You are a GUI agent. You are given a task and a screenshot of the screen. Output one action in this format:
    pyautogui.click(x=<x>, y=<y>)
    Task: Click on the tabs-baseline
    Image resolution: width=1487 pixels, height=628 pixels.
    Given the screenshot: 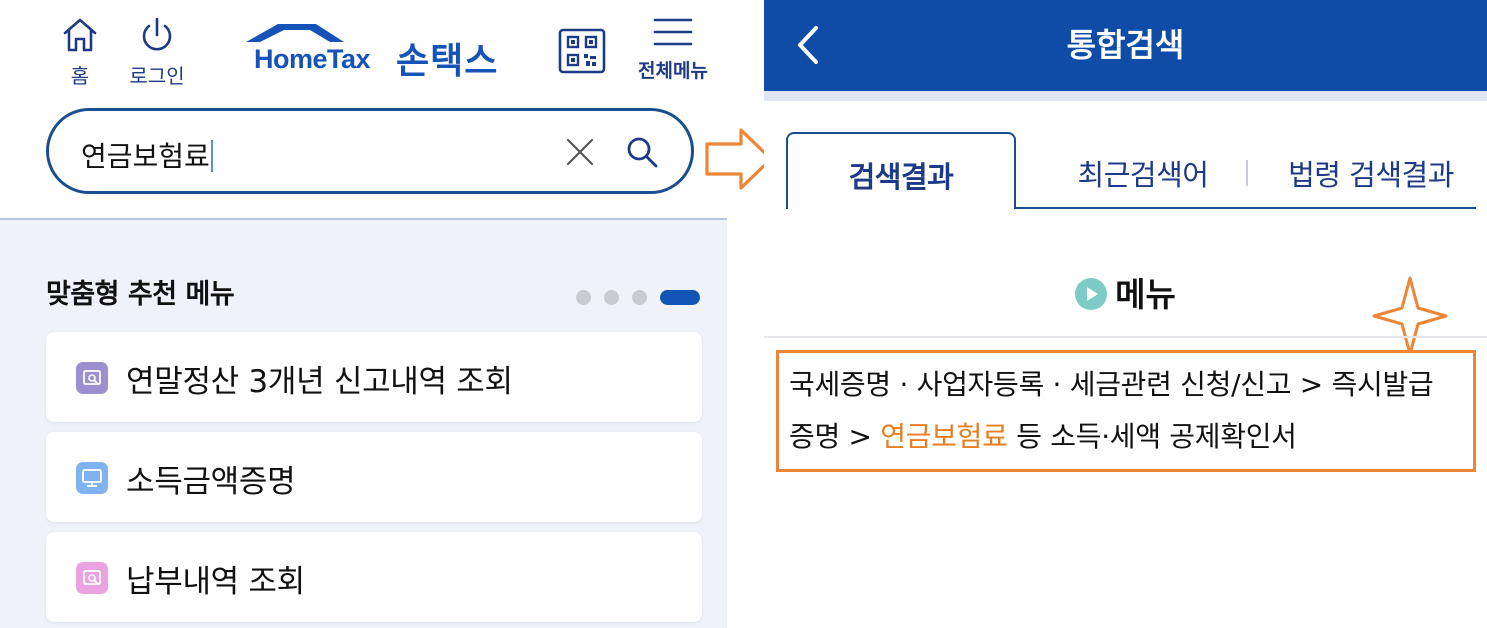 What is the action you would take?
    pyautogui.click(x=1246, y=208)
    